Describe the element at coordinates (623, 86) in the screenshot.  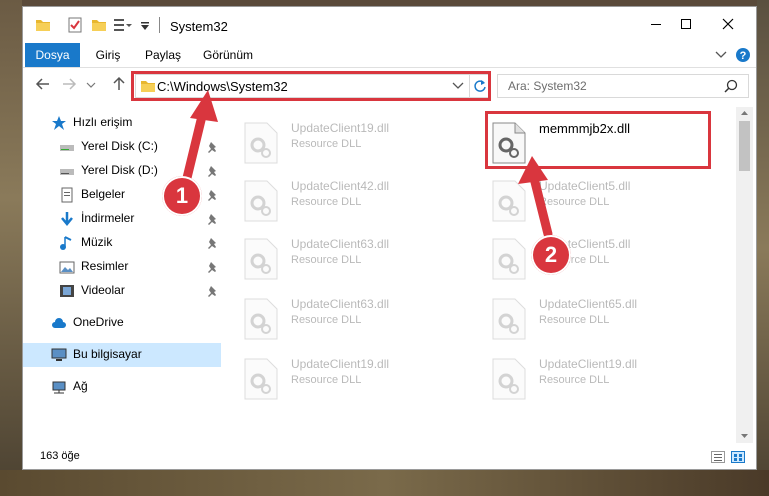
I see `search-input: Ara: System32` at that location.